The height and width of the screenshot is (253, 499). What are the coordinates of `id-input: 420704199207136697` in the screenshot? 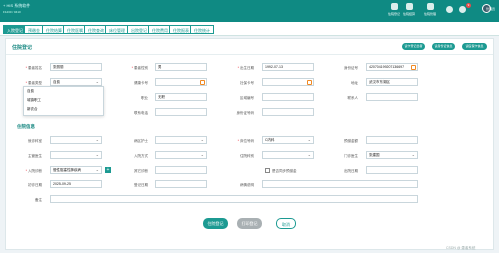 It's located at (392, 67).